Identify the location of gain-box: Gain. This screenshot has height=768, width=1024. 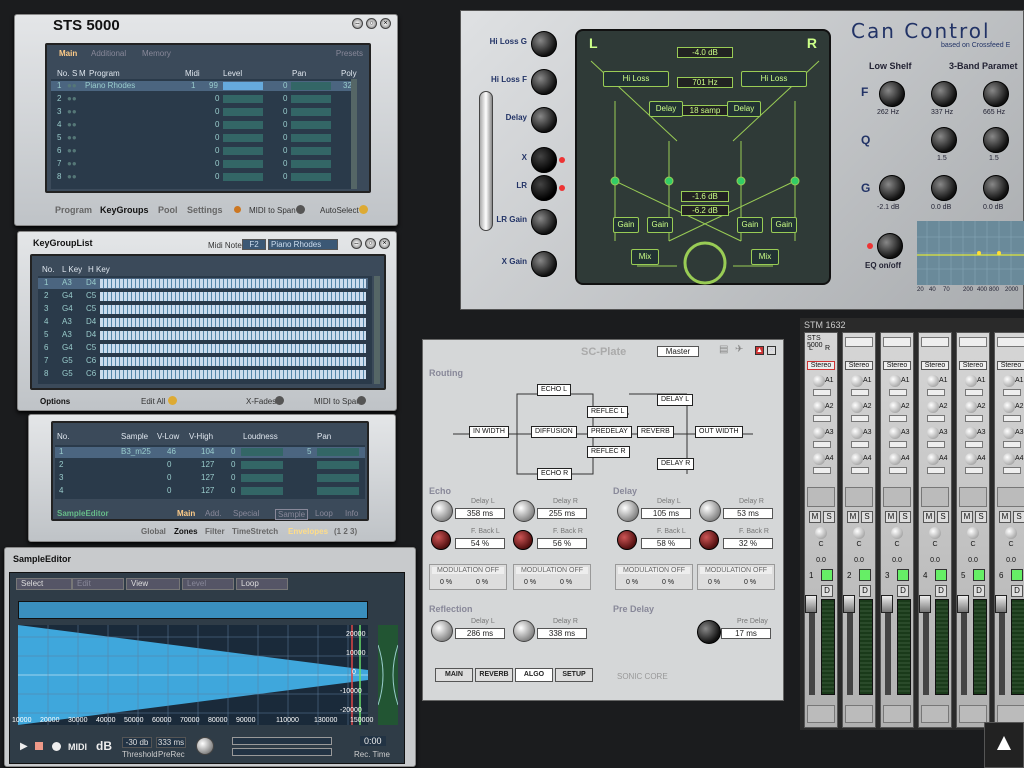
(660, 225).